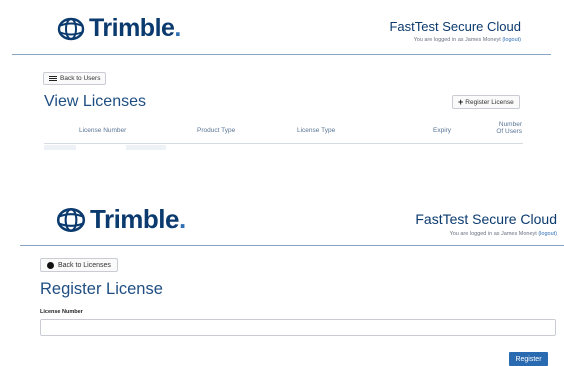 The image size is (564, 366). What do you see at coordinates (316, 130) in the screenshot?
I see `column-header-license-type: License Type` at bounding box center [316, 130].